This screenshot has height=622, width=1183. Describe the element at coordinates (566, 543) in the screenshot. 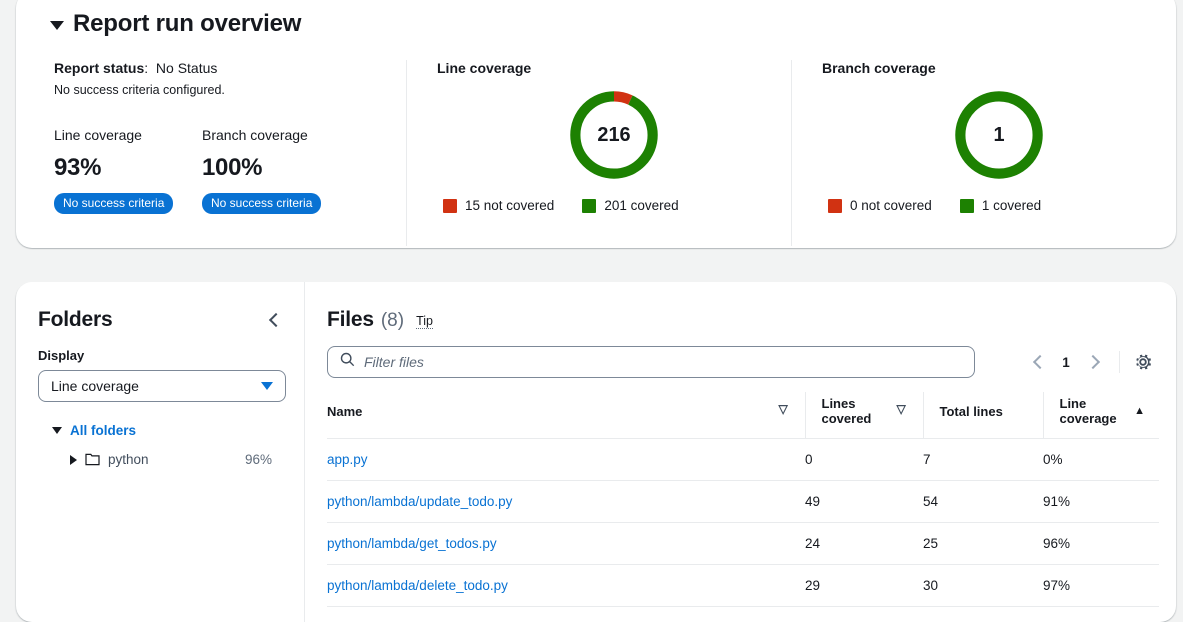

I see `cell-name: python/lambda/get_todos.py` at that location.